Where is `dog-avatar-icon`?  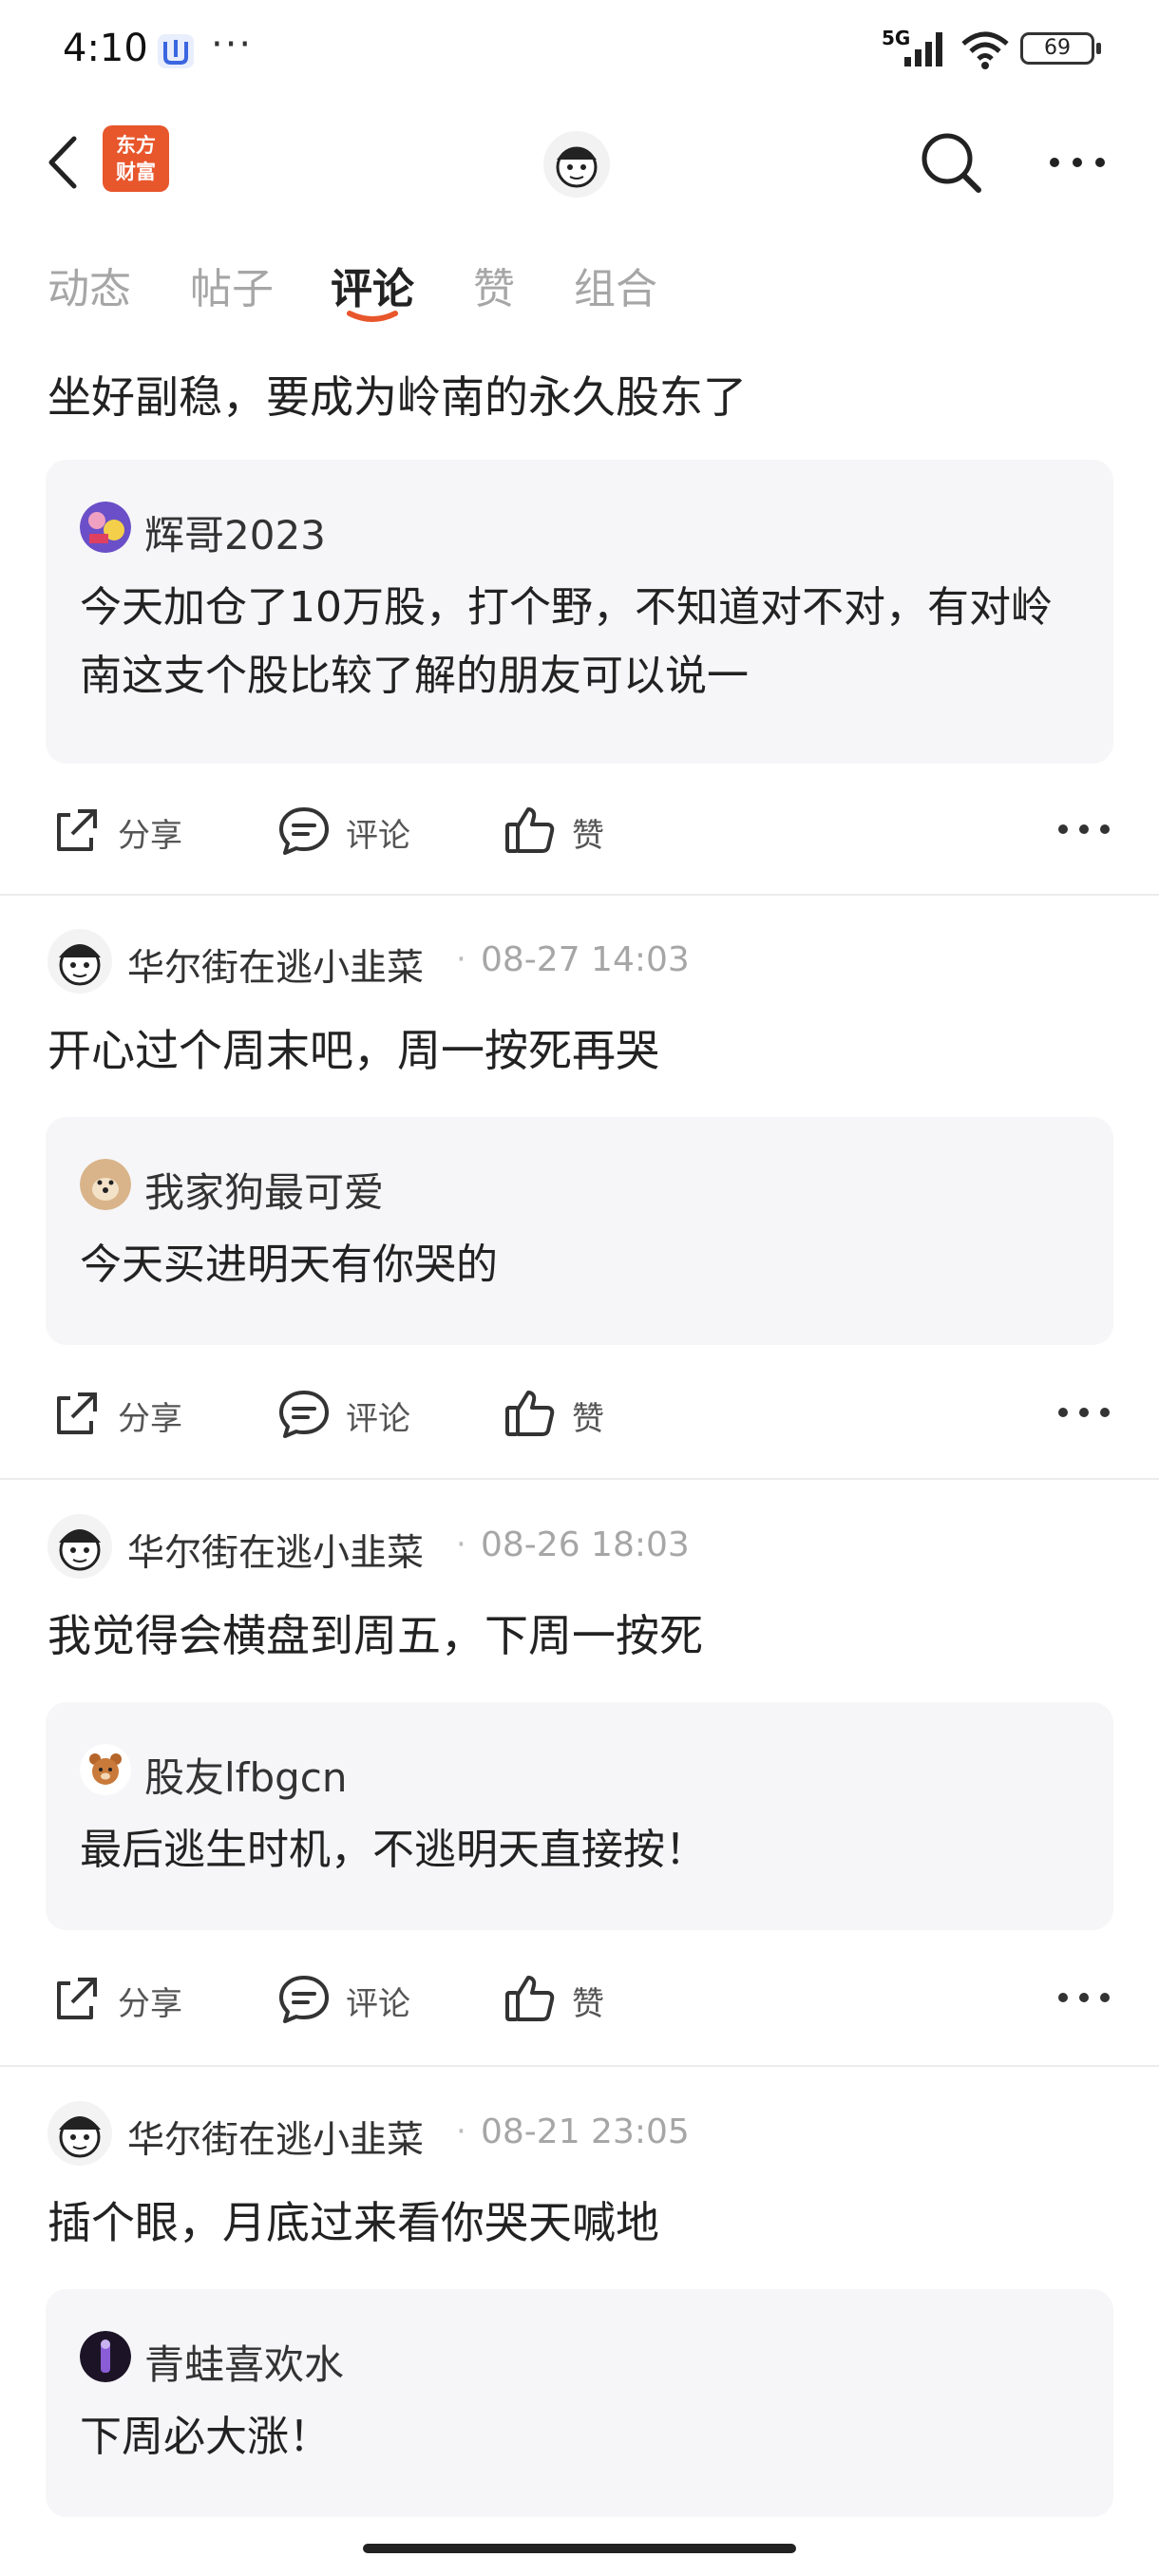 dog-avatar-icon is located at coordinates (105, 1184).